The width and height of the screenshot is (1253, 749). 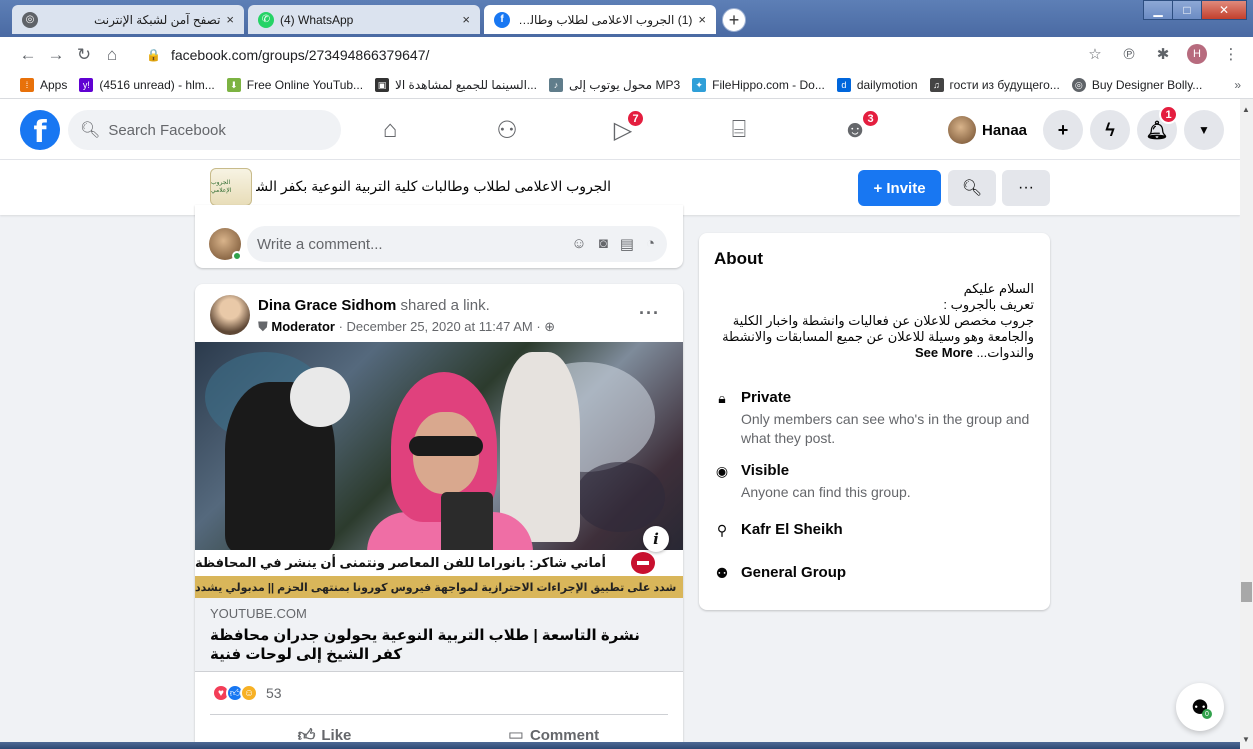 What do you see at coordinates (364, 19) in the screenshot?
I see `browser-tab-whatsapp: ✆ (4) WhatsApp ×` at bounding box center [364, 19].